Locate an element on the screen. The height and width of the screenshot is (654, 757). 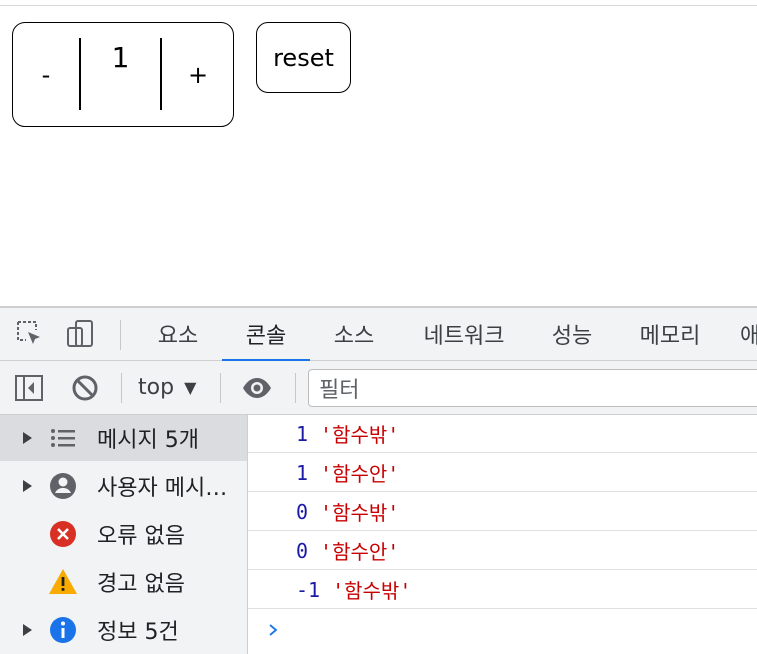
sidebar-item-label: 경고 없음 is located at coordinates (141, 584).